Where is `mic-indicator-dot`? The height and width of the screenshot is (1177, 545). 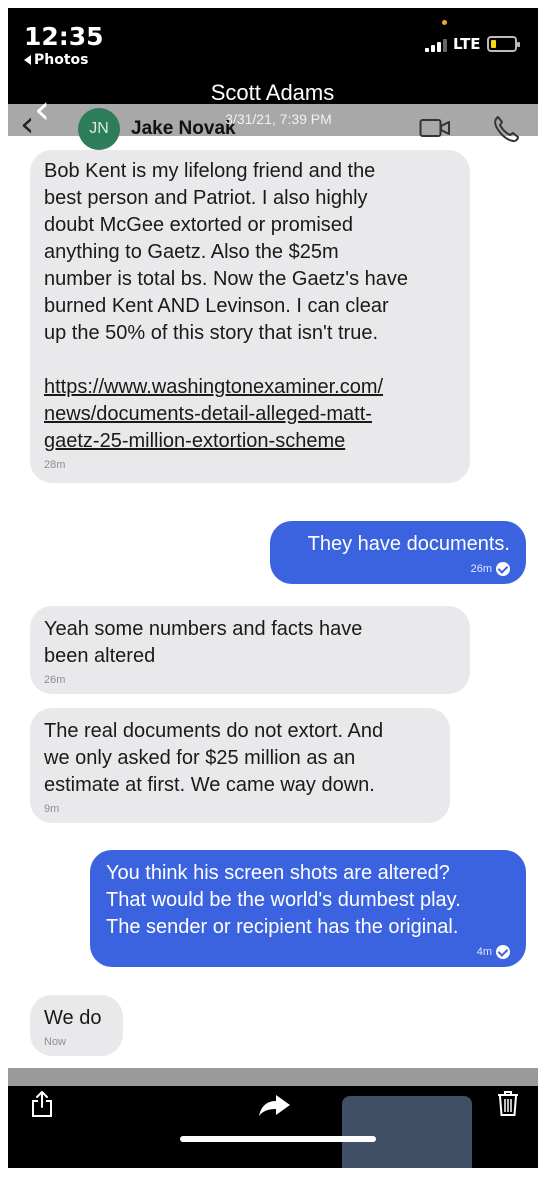 mic-indicator-dot is located at coordinates (444, 22).